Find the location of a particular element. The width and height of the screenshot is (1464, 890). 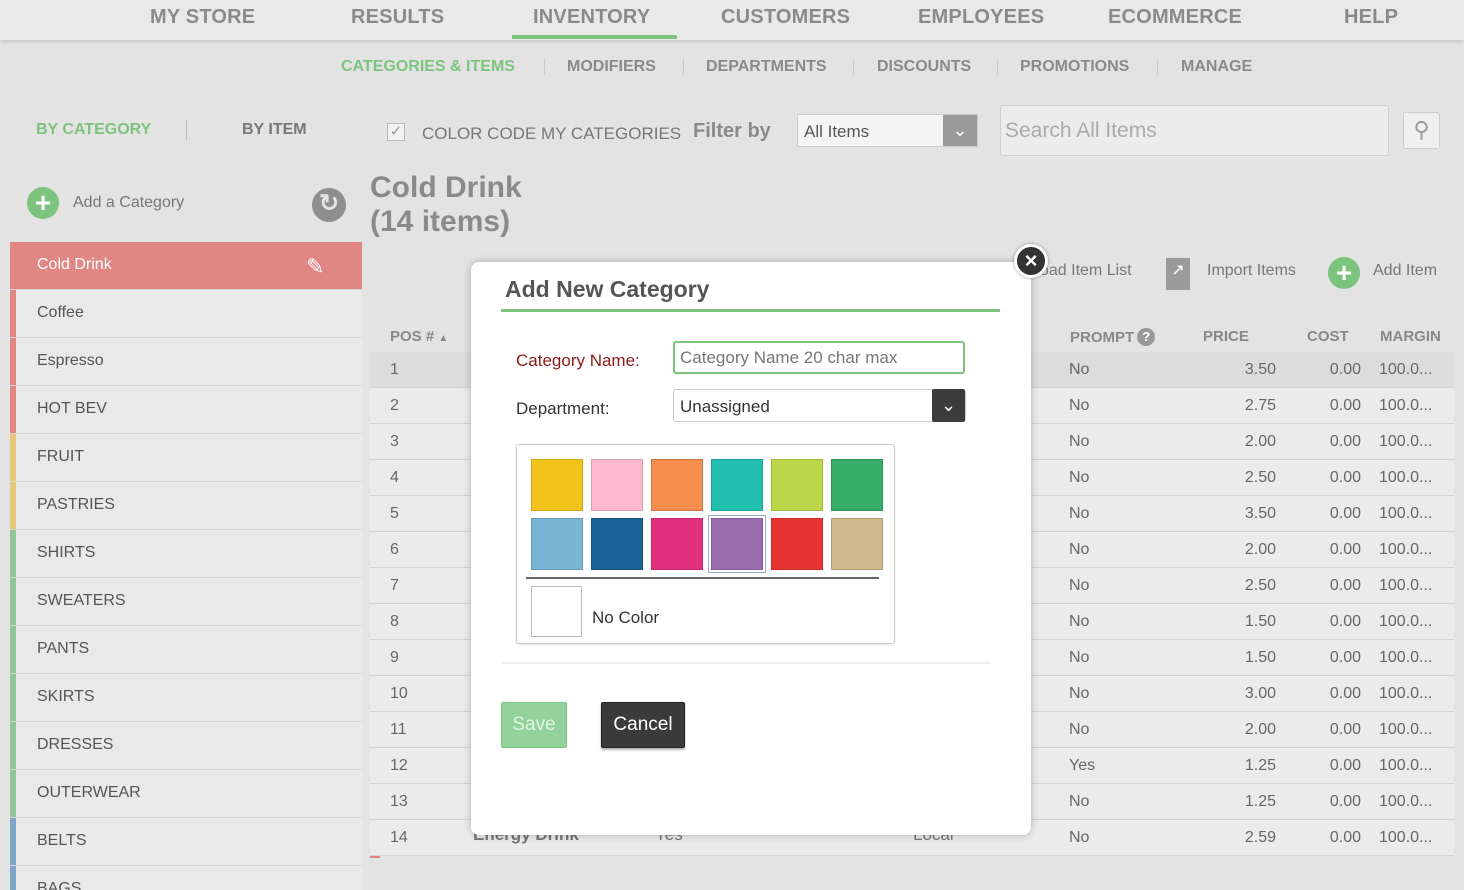

filter-select: All Items ⌄ is located at coordinates (887, 130).